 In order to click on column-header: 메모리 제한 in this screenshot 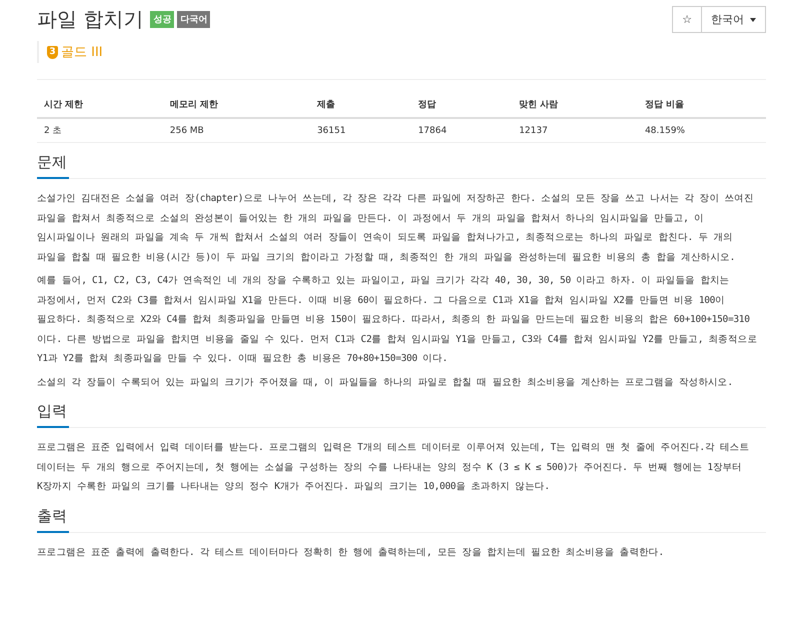, I will do `click(236, 105)`.